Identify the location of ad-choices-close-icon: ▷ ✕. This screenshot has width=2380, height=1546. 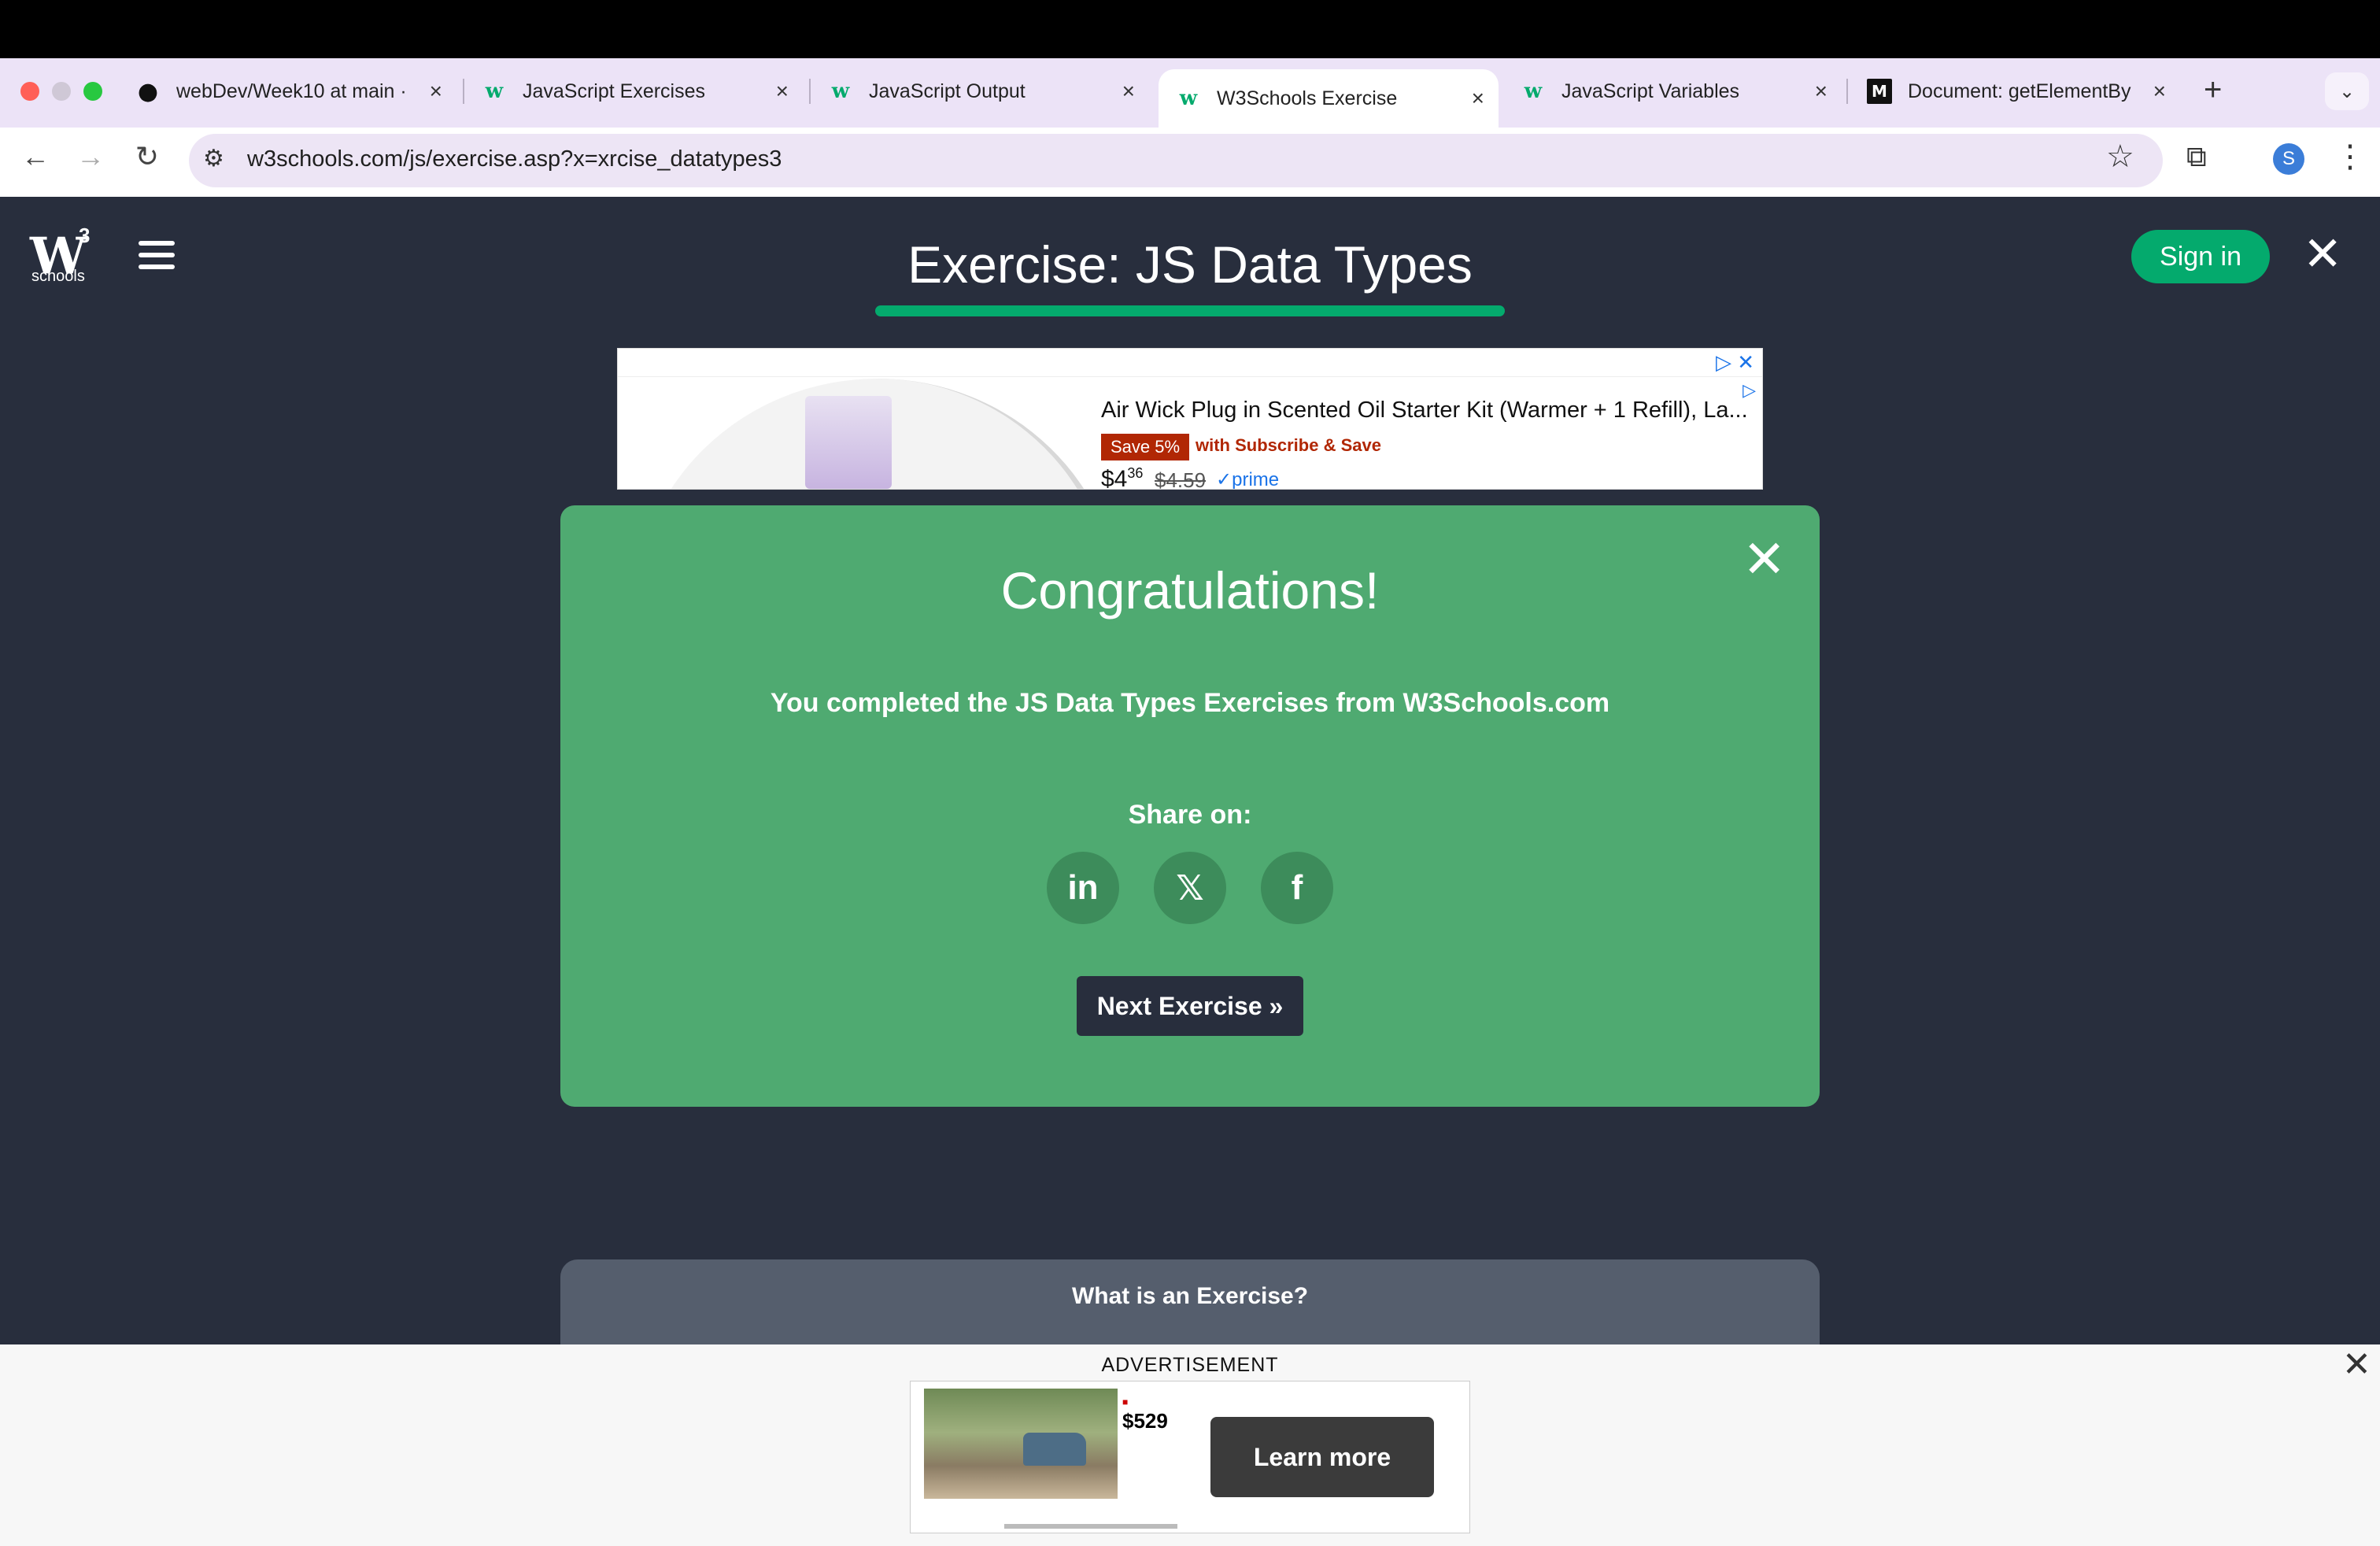
(1735, 363).